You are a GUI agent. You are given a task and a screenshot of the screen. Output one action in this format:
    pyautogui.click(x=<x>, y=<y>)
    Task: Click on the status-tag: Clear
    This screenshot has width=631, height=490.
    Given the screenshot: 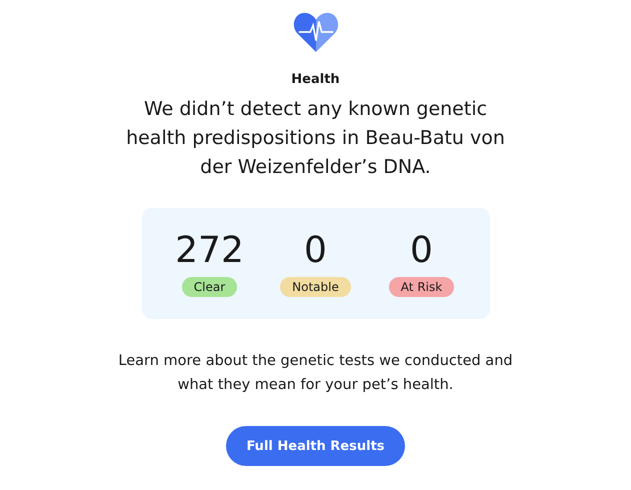 What is the action you would take?
    pyautogui.click(x=210, y=286)
    